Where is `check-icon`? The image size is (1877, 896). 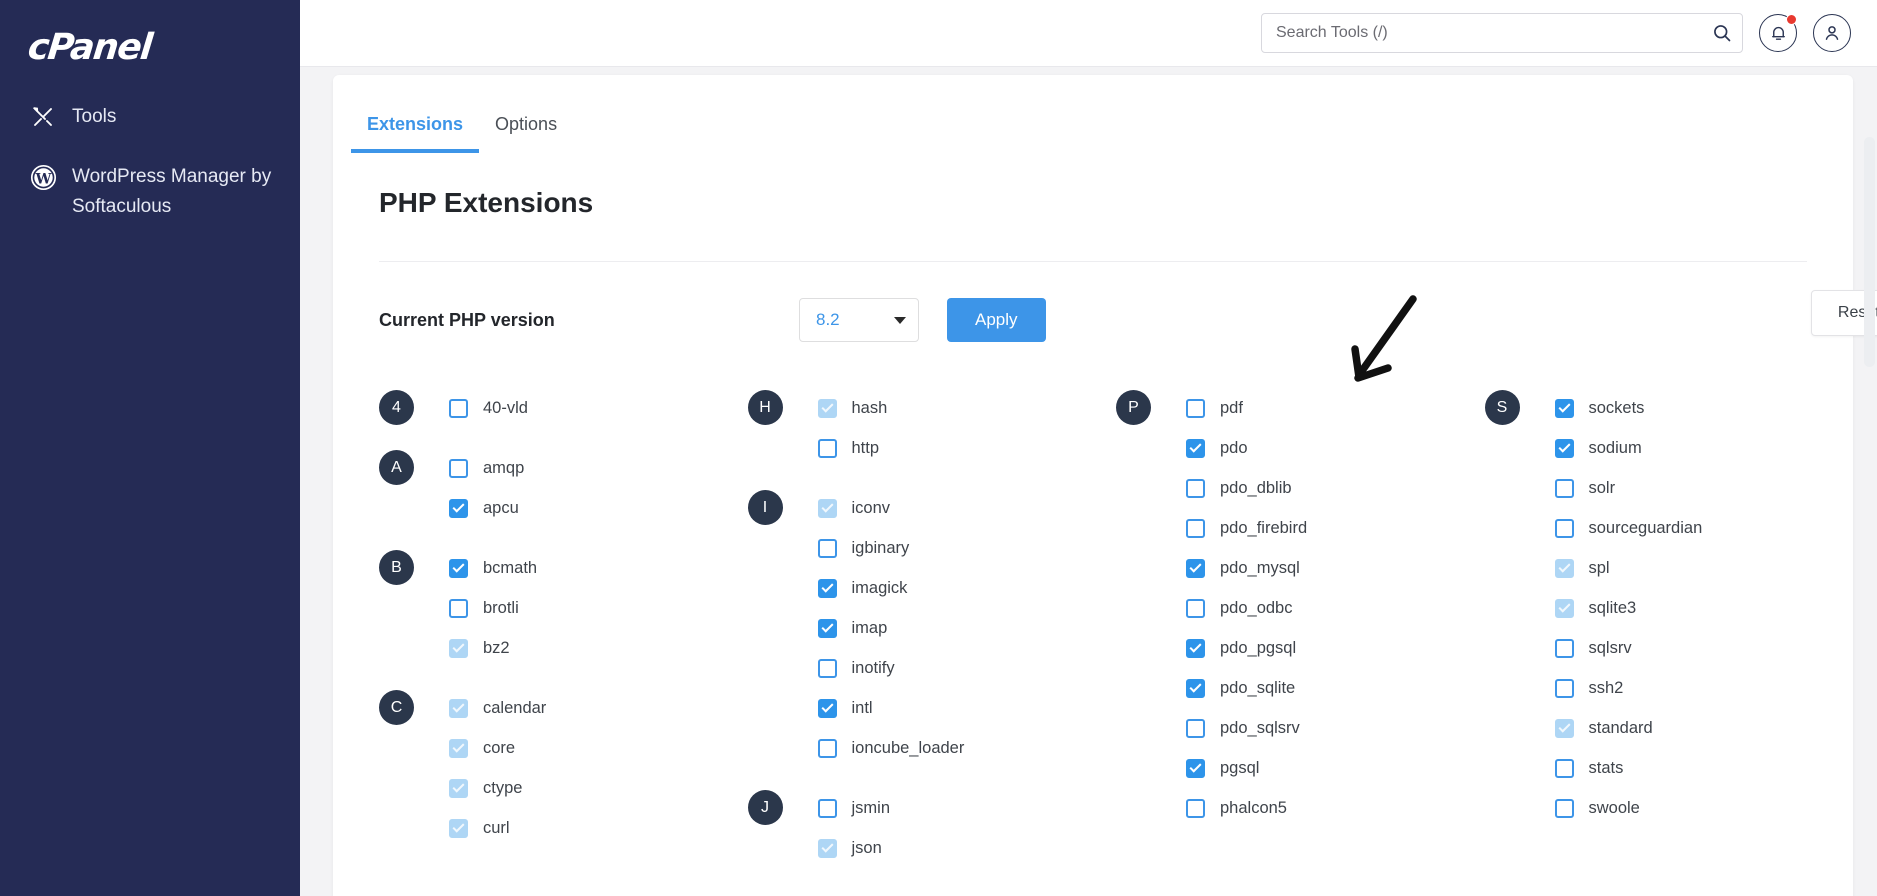 check-icon is located at coordinates (827, 626).